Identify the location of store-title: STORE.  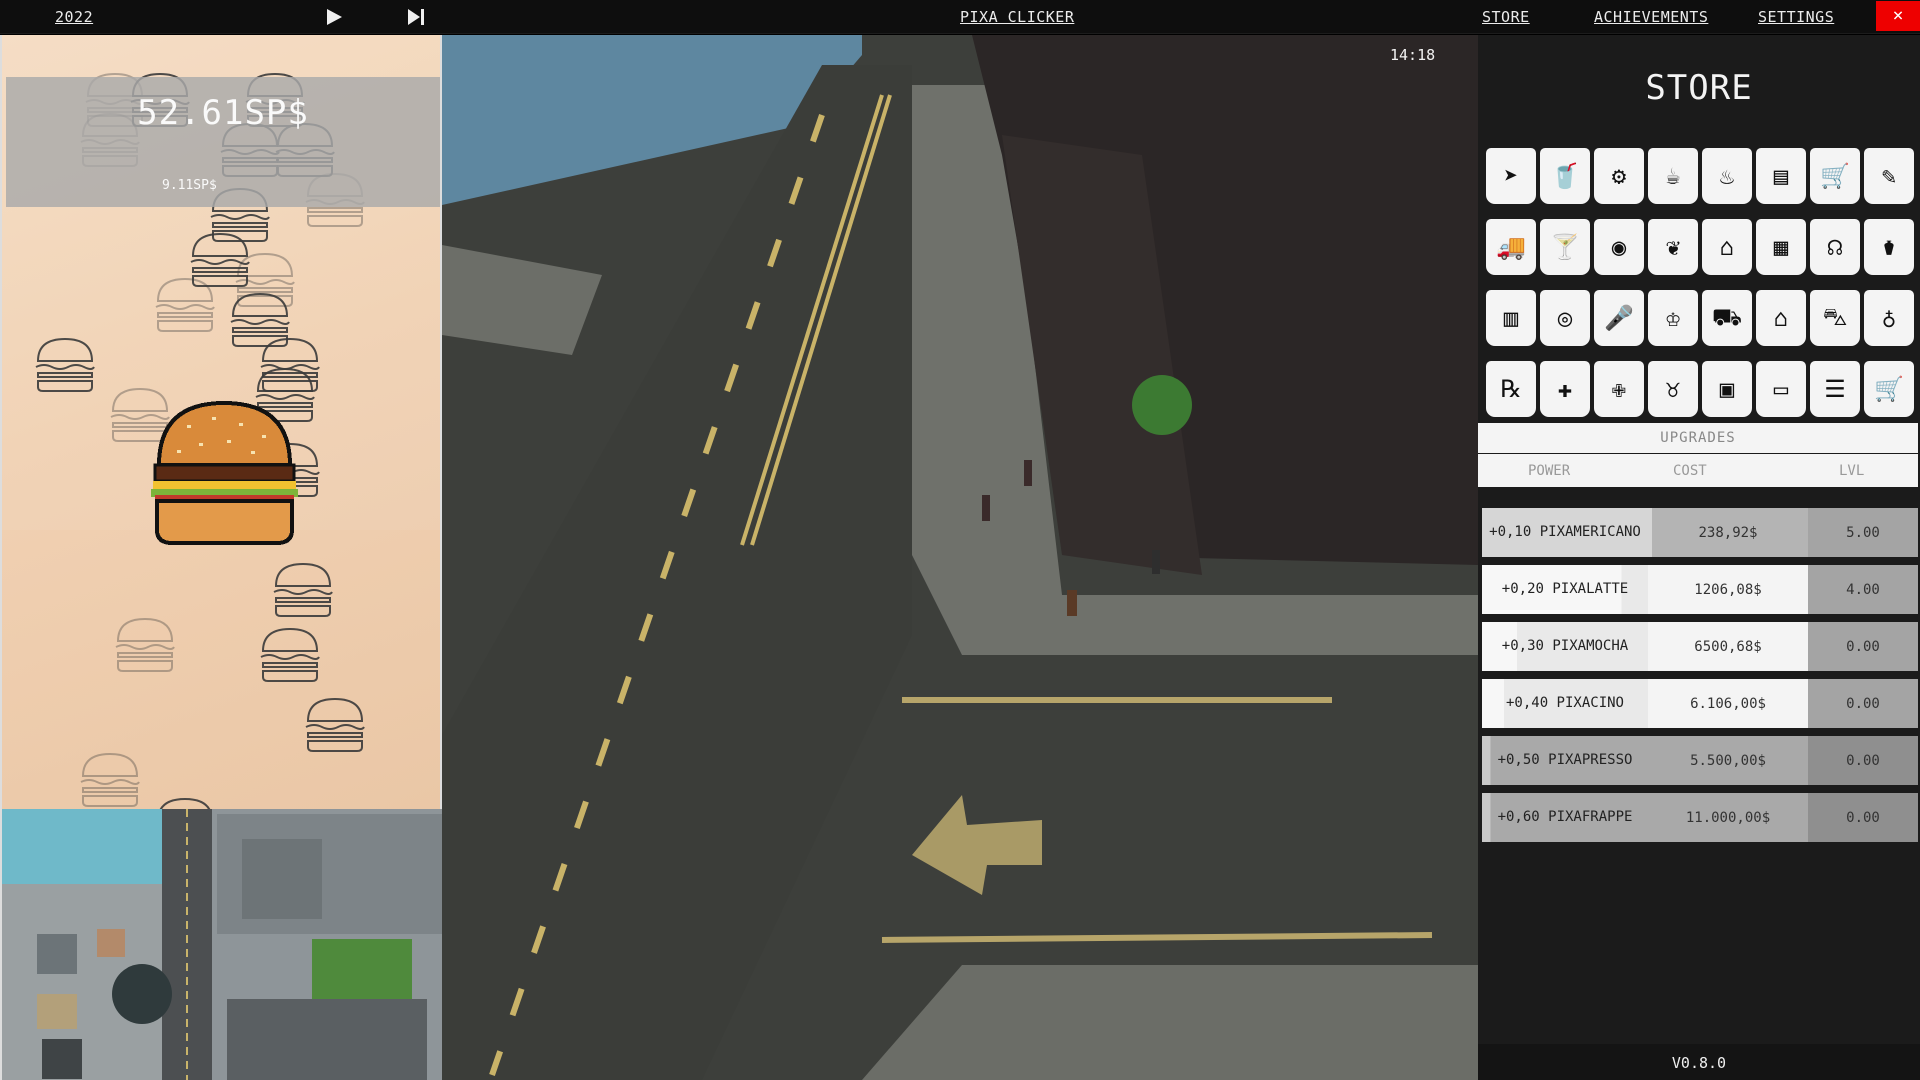
(1699, 88).